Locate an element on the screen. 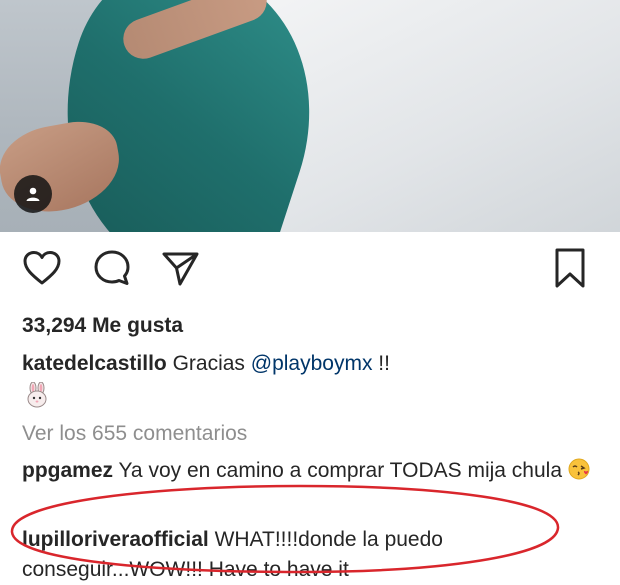 This screenshot has height=585, width=620. view-all-comments-link: Ver los 655 comentarios is located at coordinates (134, 434).